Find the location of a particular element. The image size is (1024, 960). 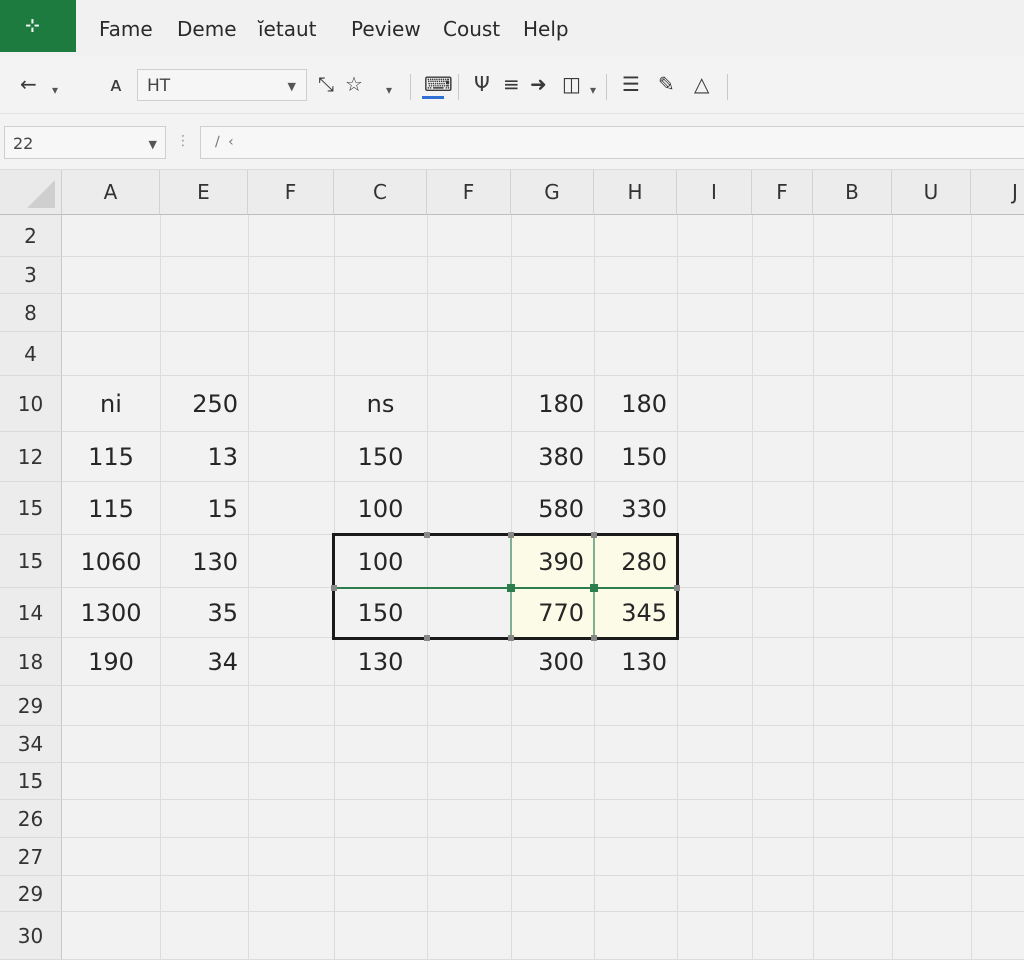

row-header: 12 is located at coordinates (31, 457).